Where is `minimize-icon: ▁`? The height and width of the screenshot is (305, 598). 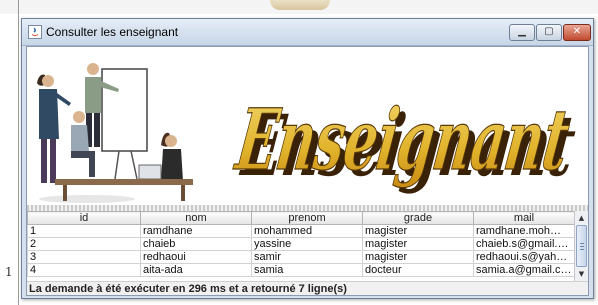
minimize-icon: ▁ is located at coordinates (522, 31).